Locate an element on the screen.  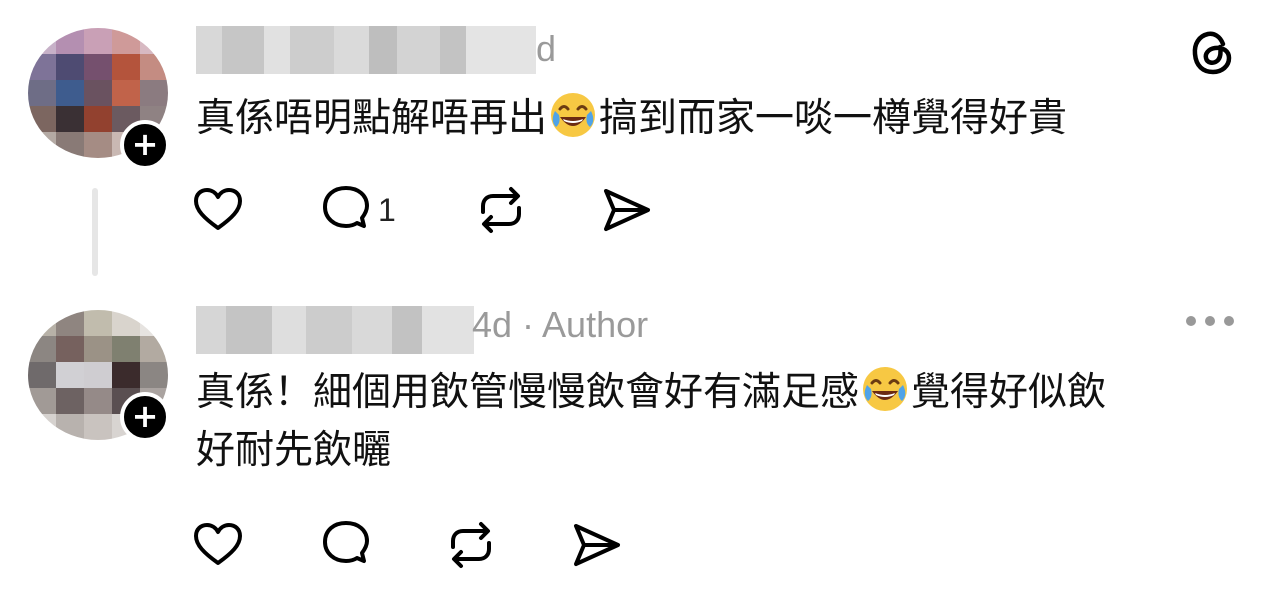
timestamp: d is located at coordinates (546, 48).